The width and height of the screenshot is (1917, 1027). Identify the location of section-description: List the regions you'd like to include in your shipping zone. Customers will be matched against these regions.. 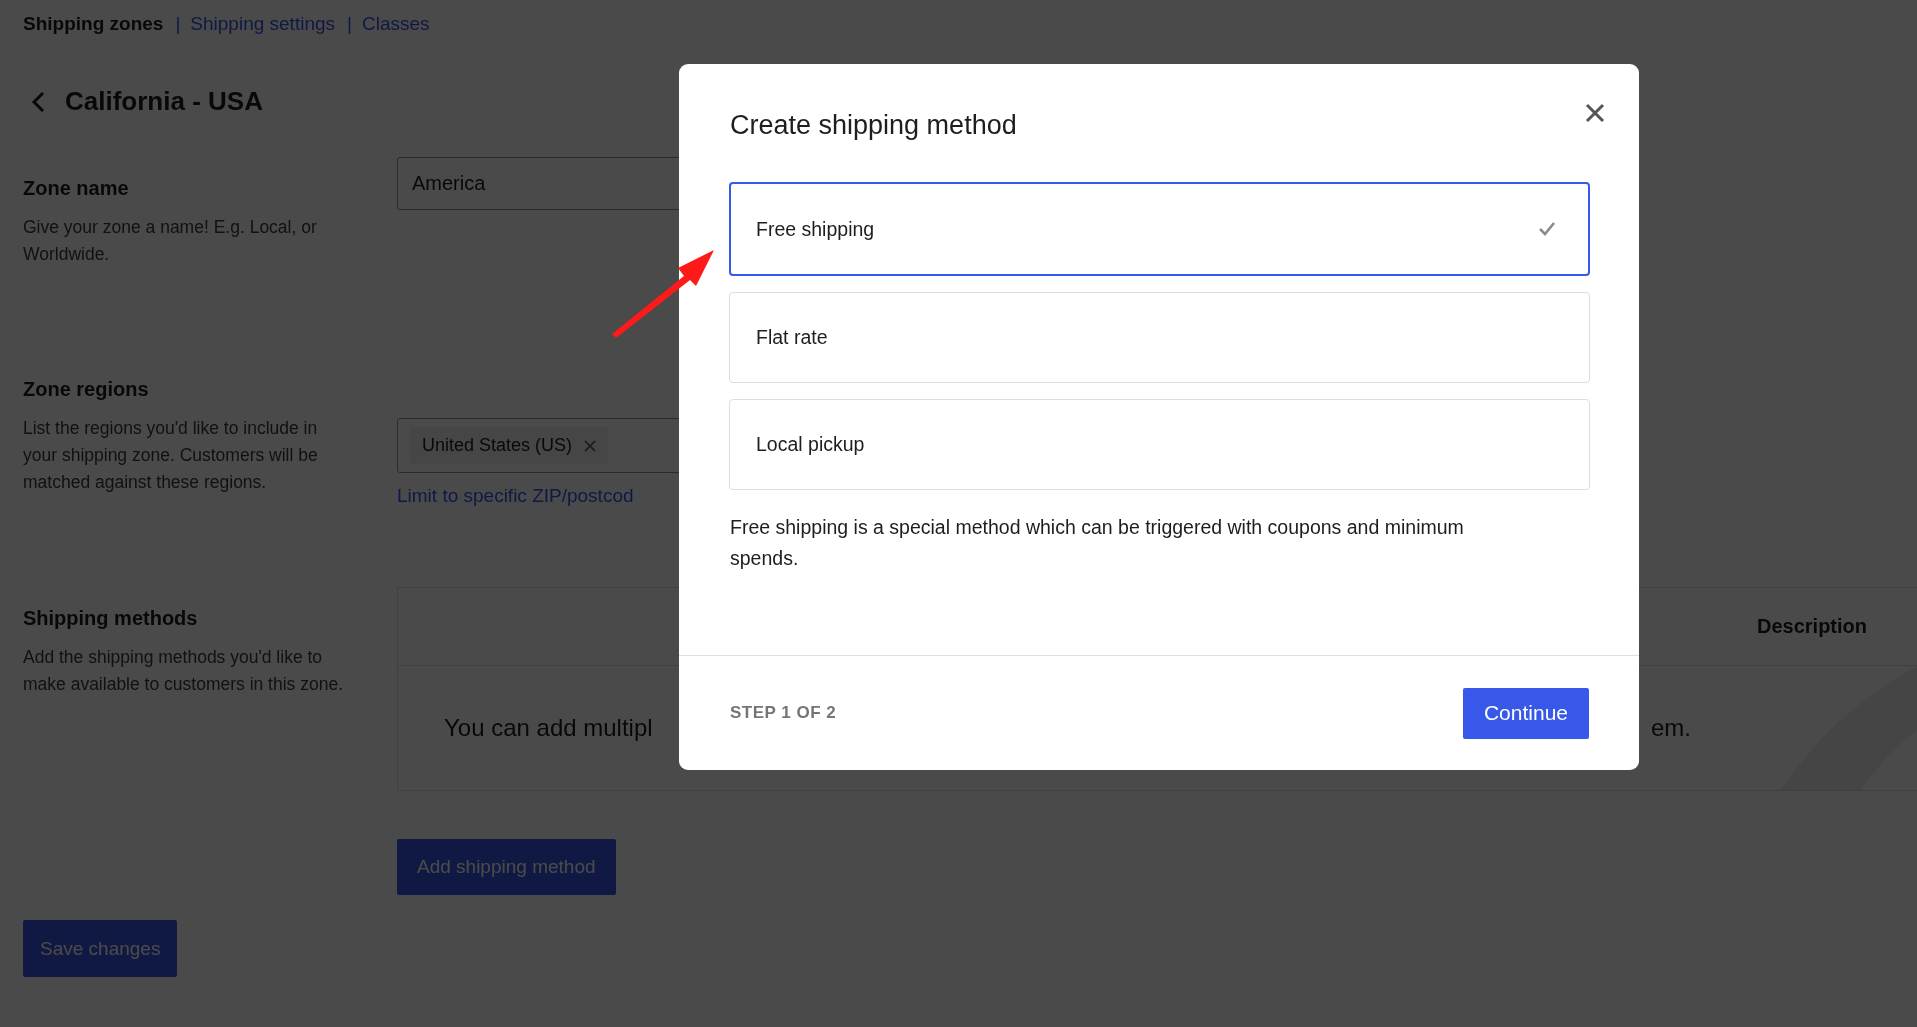
(171, 455).